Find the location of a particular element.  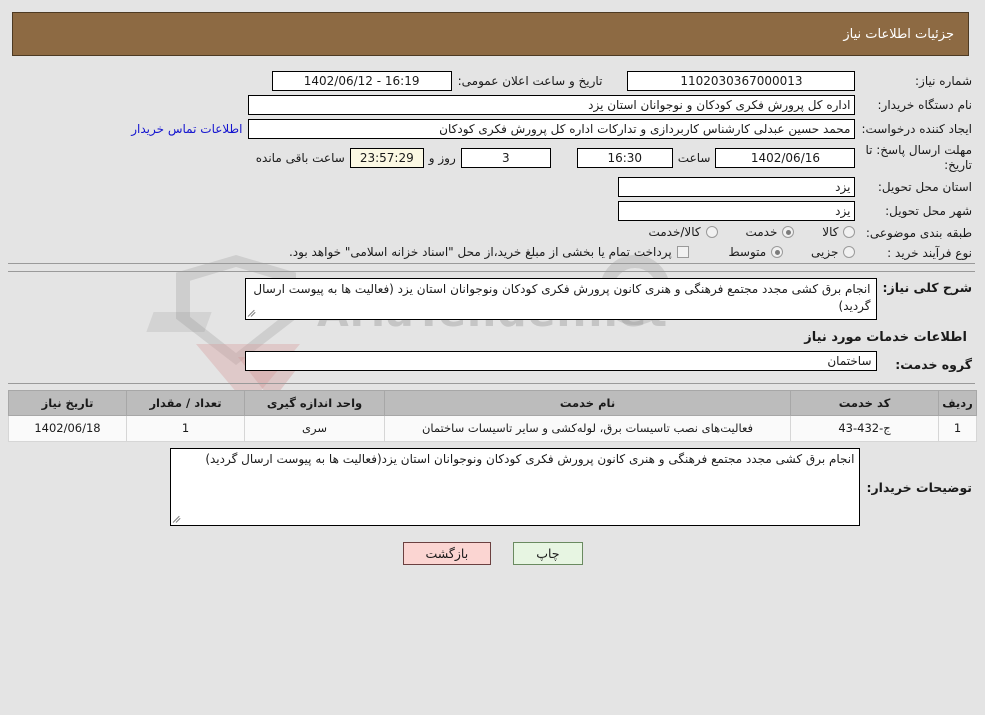

remaining-time-label: ساعت باقی مانده is located at coordinates (300, 158).